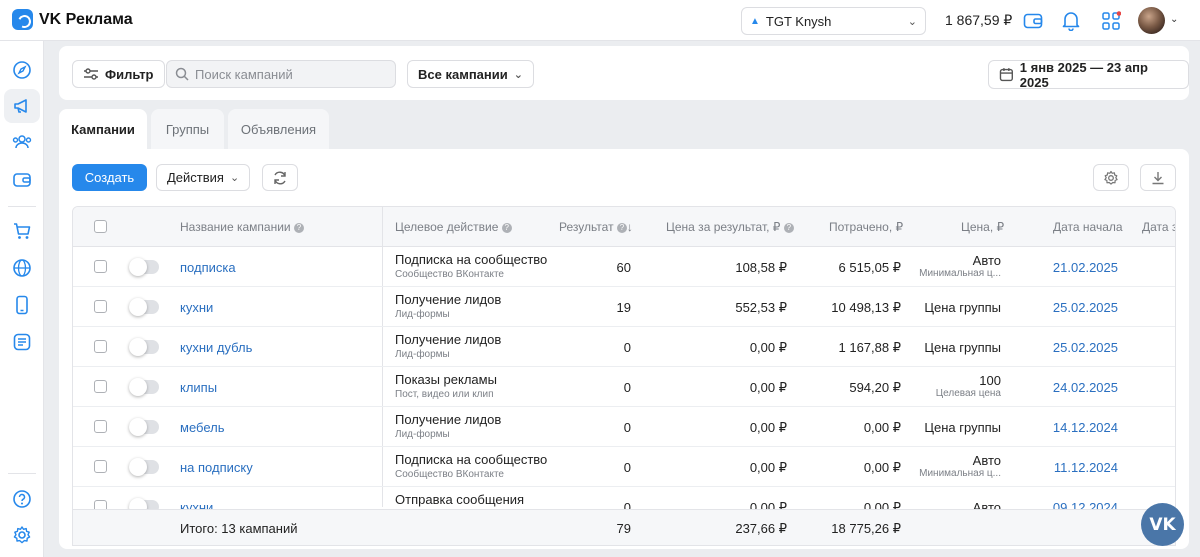 This screenshot has height=557, width=1200. What do you see at coordinates (866, 227) in the screenshot?
I see `column-header-spent: Потрачено, ₽` at bounding box center [866, 227].